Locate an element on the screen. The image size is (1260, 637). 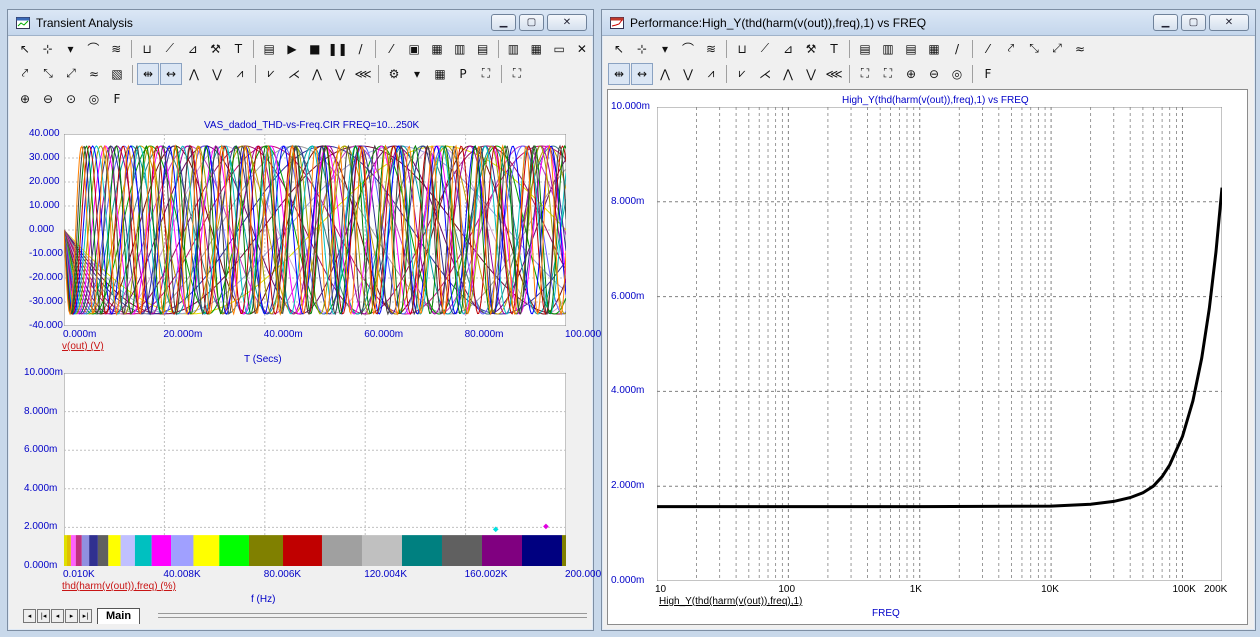
toolbar-tool-icon: ■ is located at coordinates (315, 49).